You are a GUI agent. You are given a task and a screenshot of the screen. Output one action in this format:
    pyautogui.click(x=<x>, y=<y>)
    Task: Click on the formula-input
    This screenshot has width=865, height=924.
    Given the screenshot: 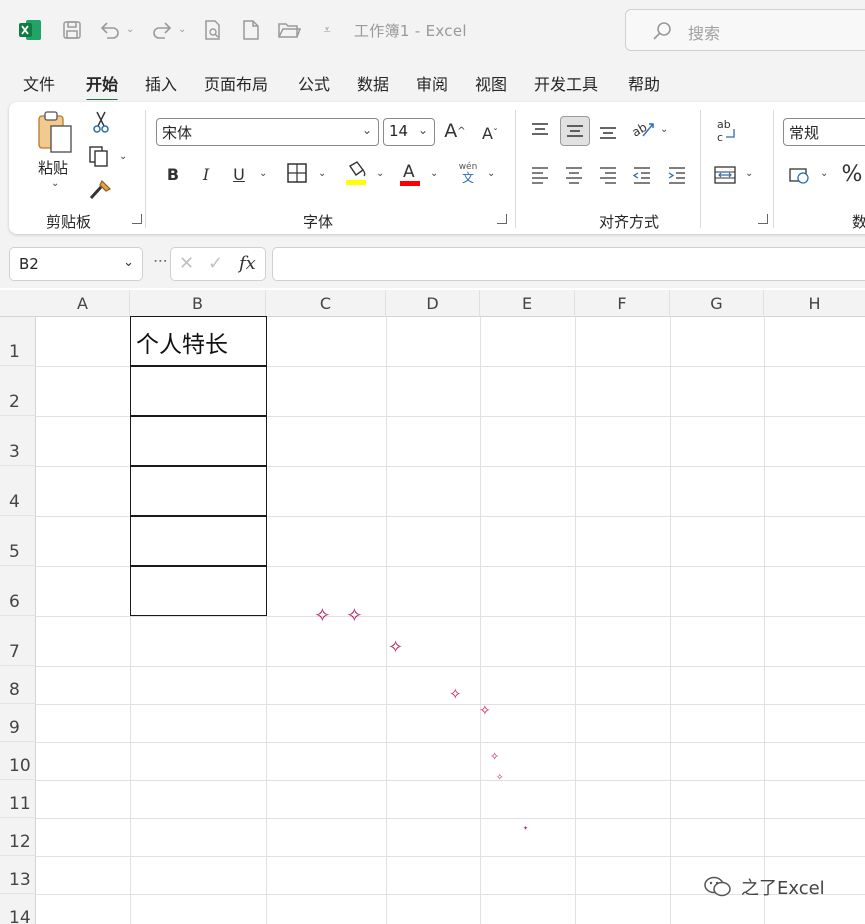 What is the action you would take?
    pyautogui.click(x=568, y=264)
    